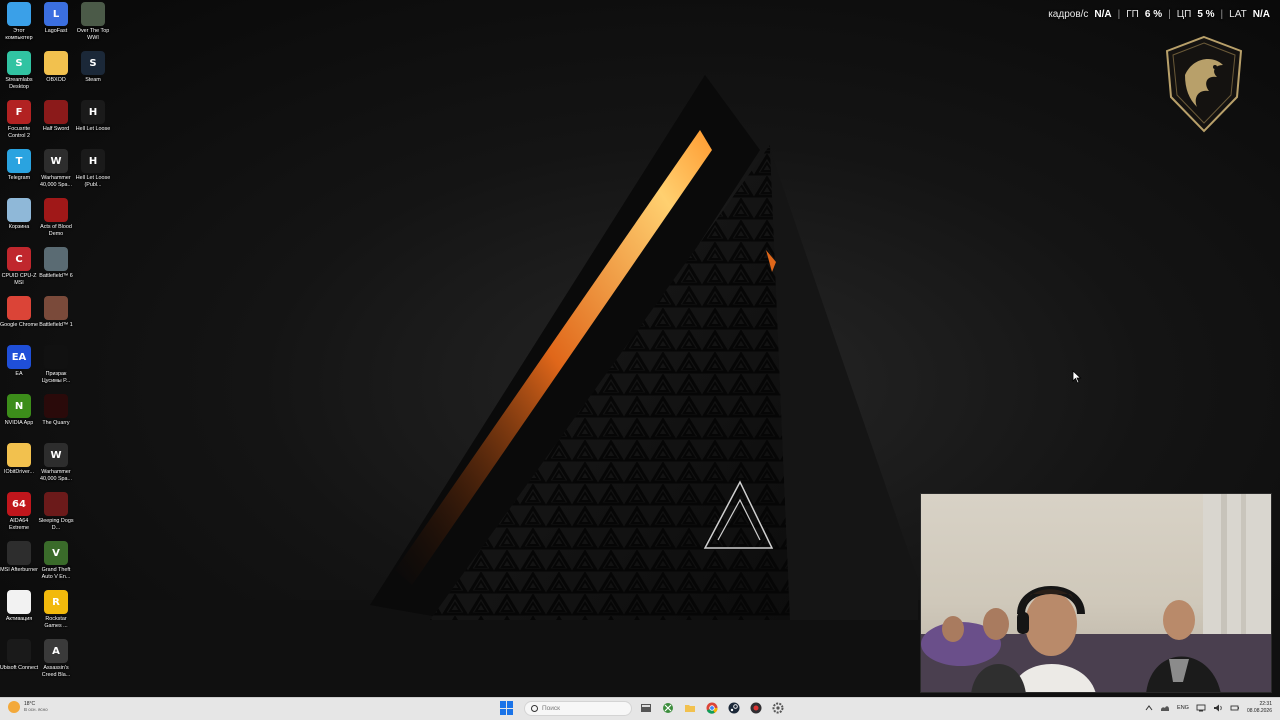 Image resolution: width=1280 pixels, height=720 pixels. I want to click on search-input, so click(582, 708).